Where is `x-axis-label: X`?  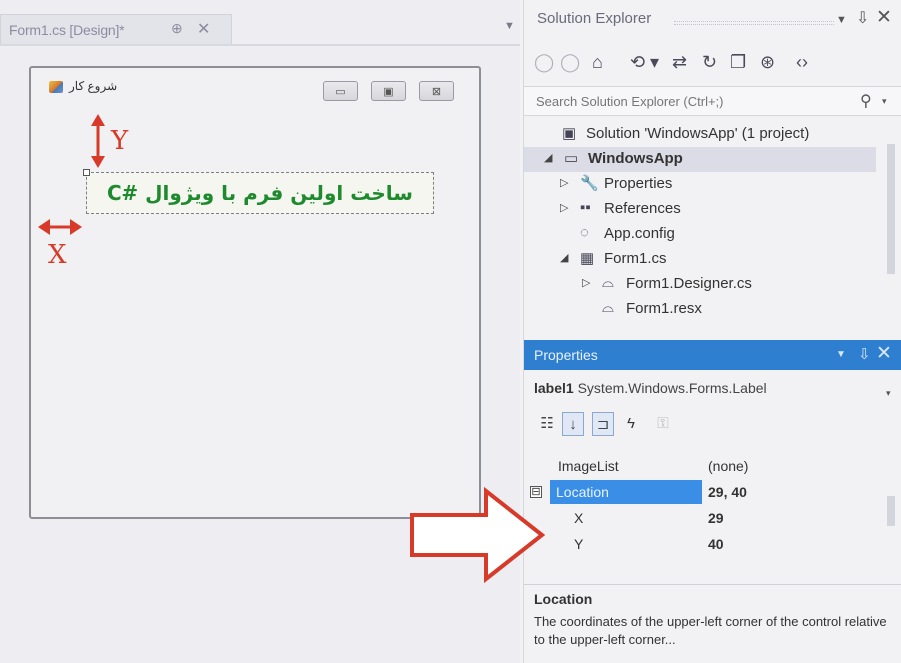 x-axis-label: X is located at coordinates (57, 255).